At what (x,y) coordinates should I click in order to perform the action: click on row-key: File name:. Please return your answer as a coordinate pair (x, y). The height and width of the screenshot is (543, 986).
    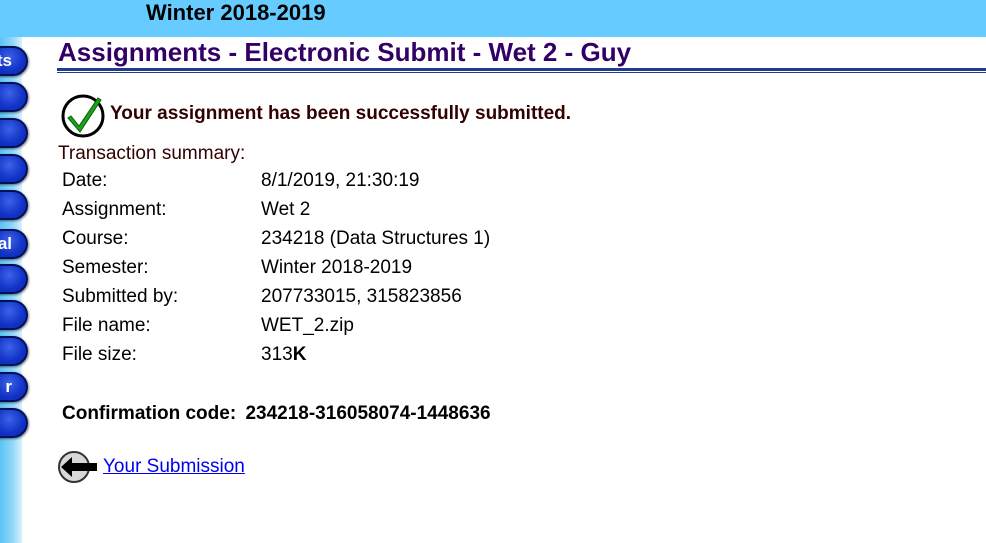
    Looking at the image, I should click on (106, 325).